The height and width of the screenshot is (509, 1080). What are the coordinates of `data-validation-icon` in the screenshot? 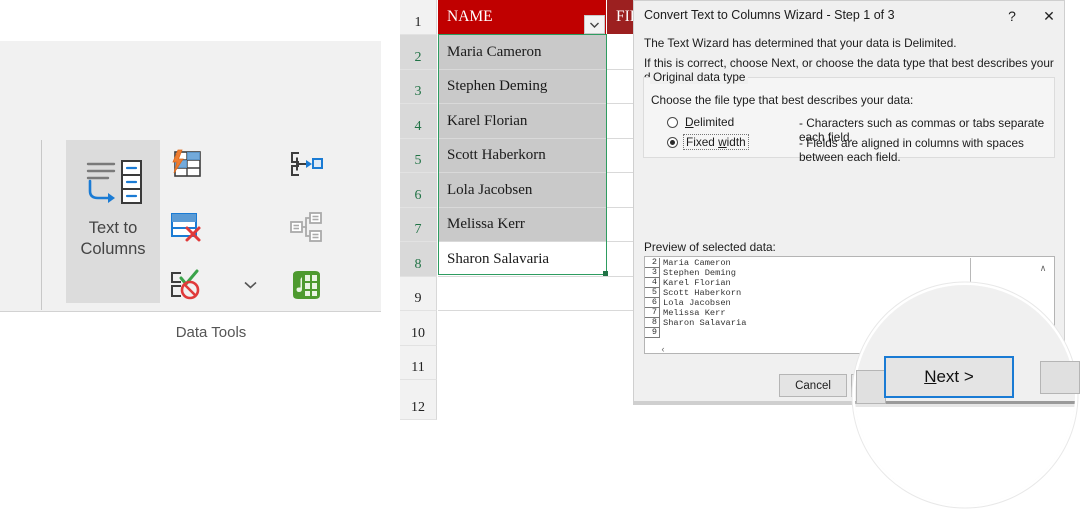 It's located at (186, 287).